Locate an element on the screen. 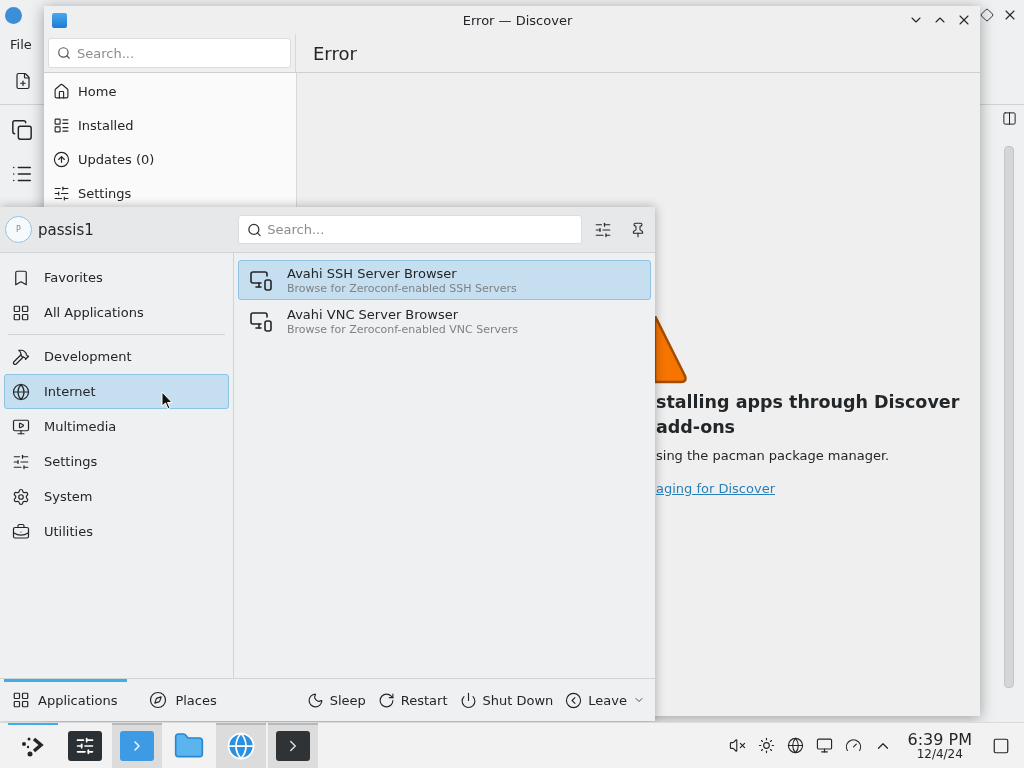 This screenshot has width=1024, height=768. gauge-icon is located at coordinates (853, 745).